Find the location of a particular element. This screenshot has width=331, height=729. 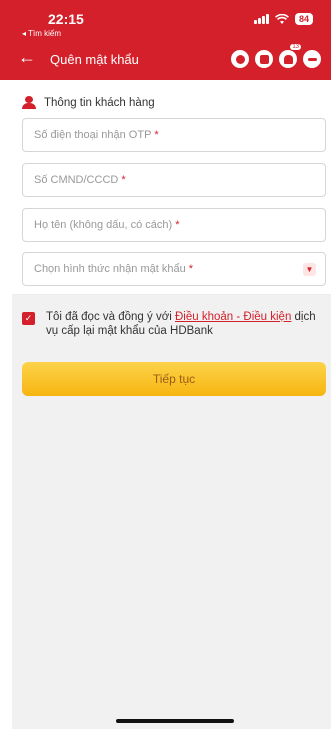

checkbox-icon: ✓ is located at coordinates (28, 318).